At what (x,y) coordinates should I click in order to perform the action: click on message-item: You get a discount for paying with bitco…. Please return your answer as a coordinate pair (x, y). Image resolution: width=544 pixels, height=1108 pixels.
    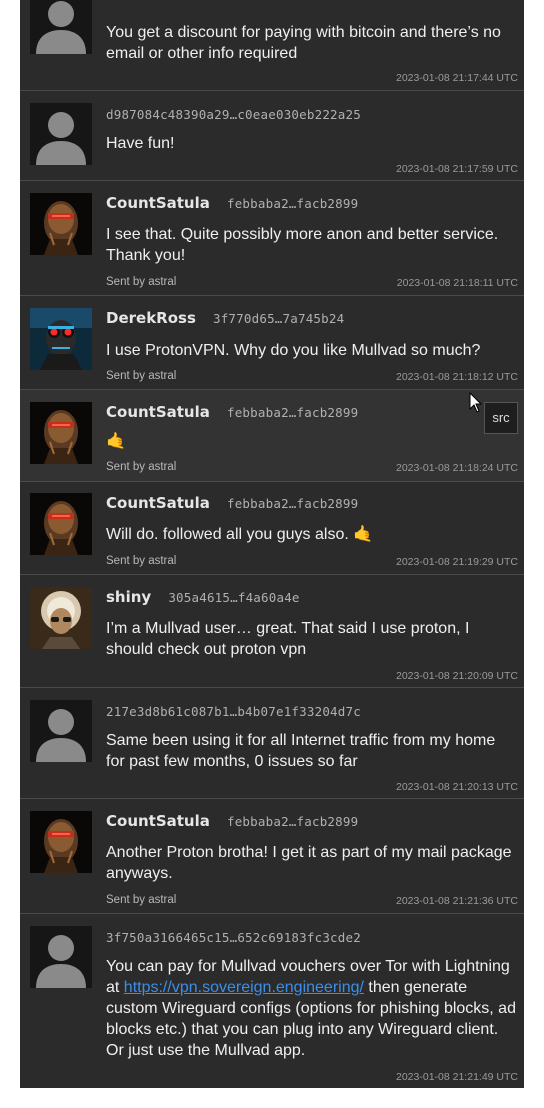
    Looking at the image, I should click on (272, 45).